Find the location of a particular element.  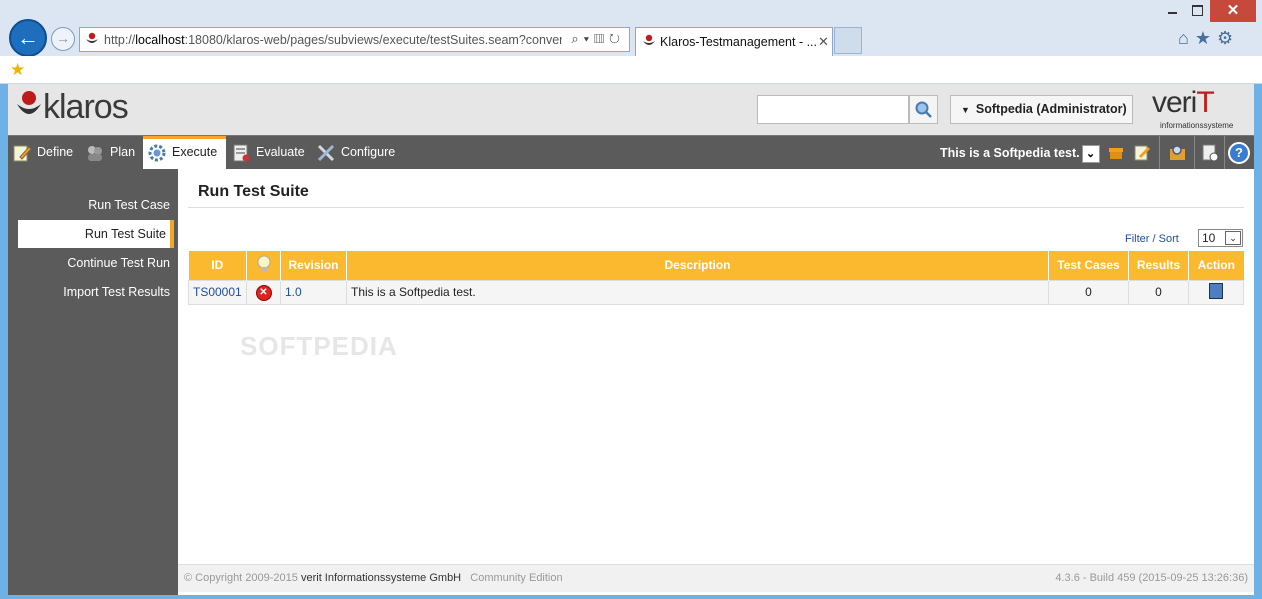

page-size-select: 10 ⌄ is located at coordinates (1220, 238).